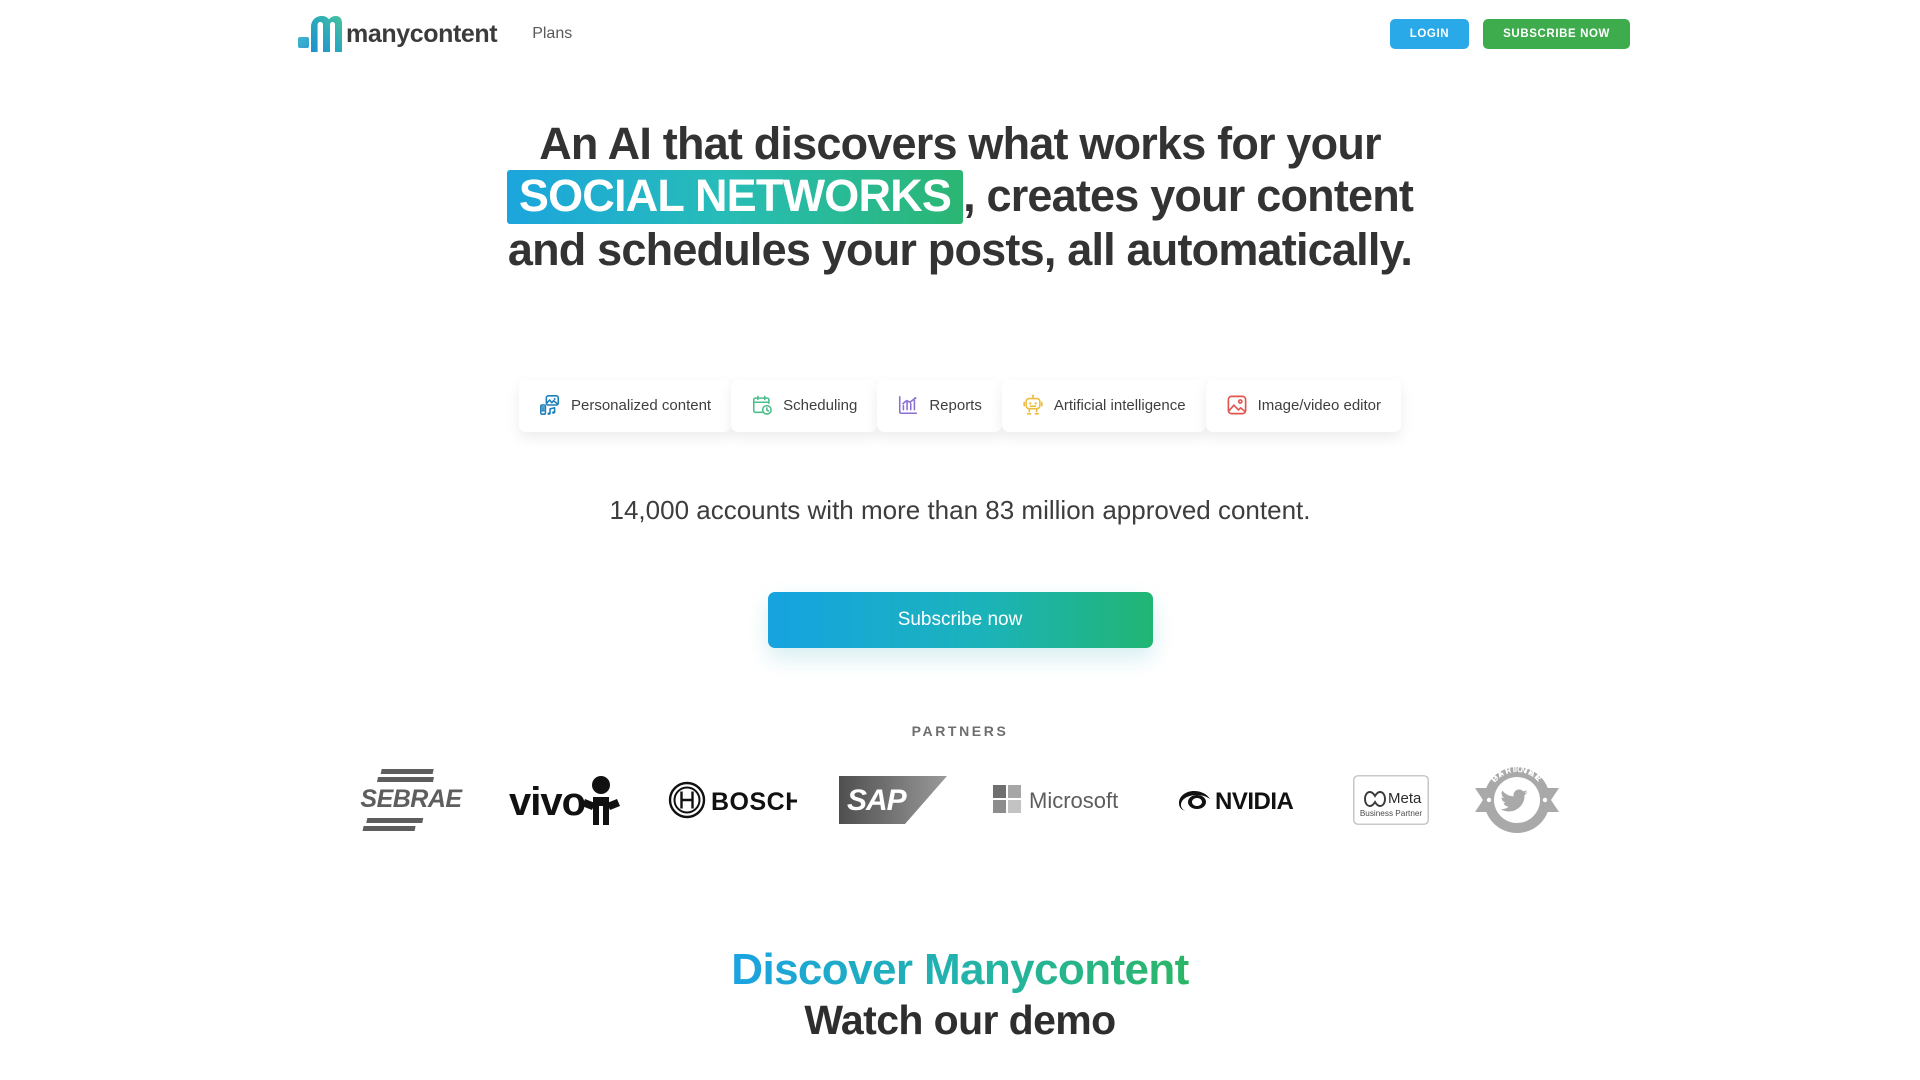 This screenshot has height=1080, width=1920. I want to click on subscribe-now-cta-button: Subscribe now, so click(960, 620).